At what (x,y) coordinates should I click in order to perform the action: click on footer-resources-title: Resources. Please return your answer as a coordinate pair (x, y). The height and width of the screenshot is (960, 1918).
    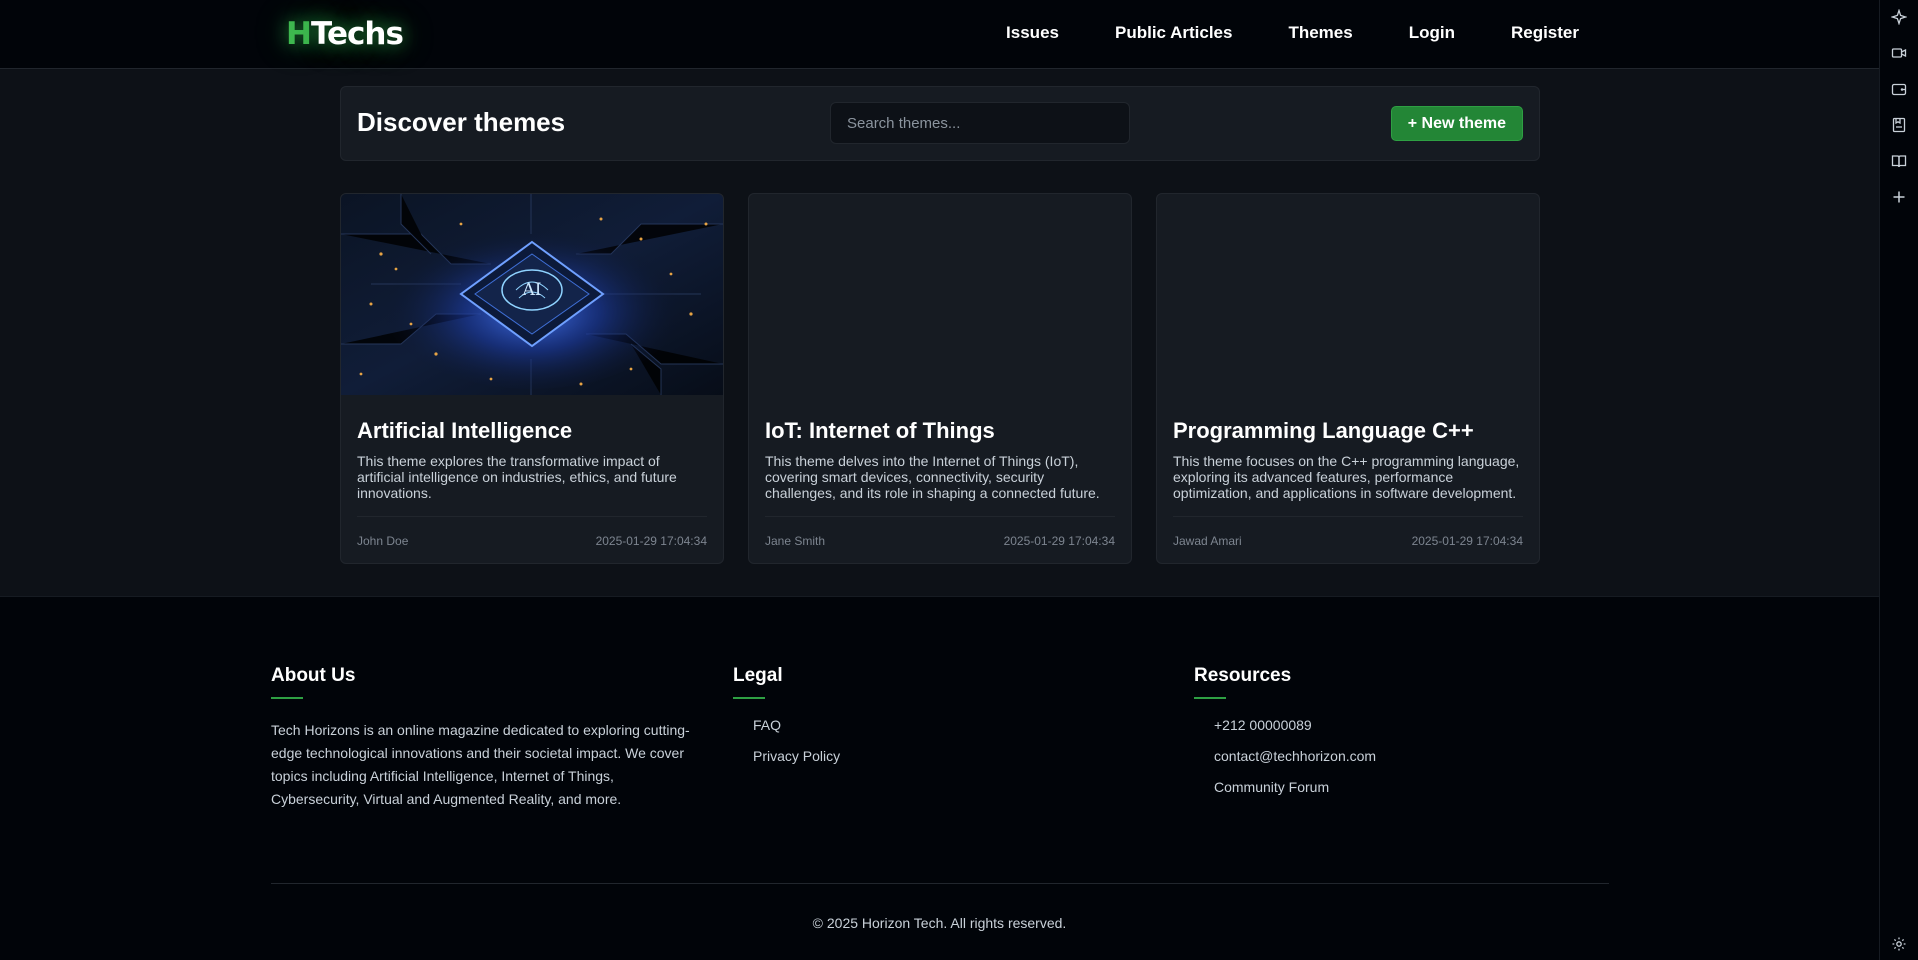
    Looking at the image, I should click on (1243, 675).